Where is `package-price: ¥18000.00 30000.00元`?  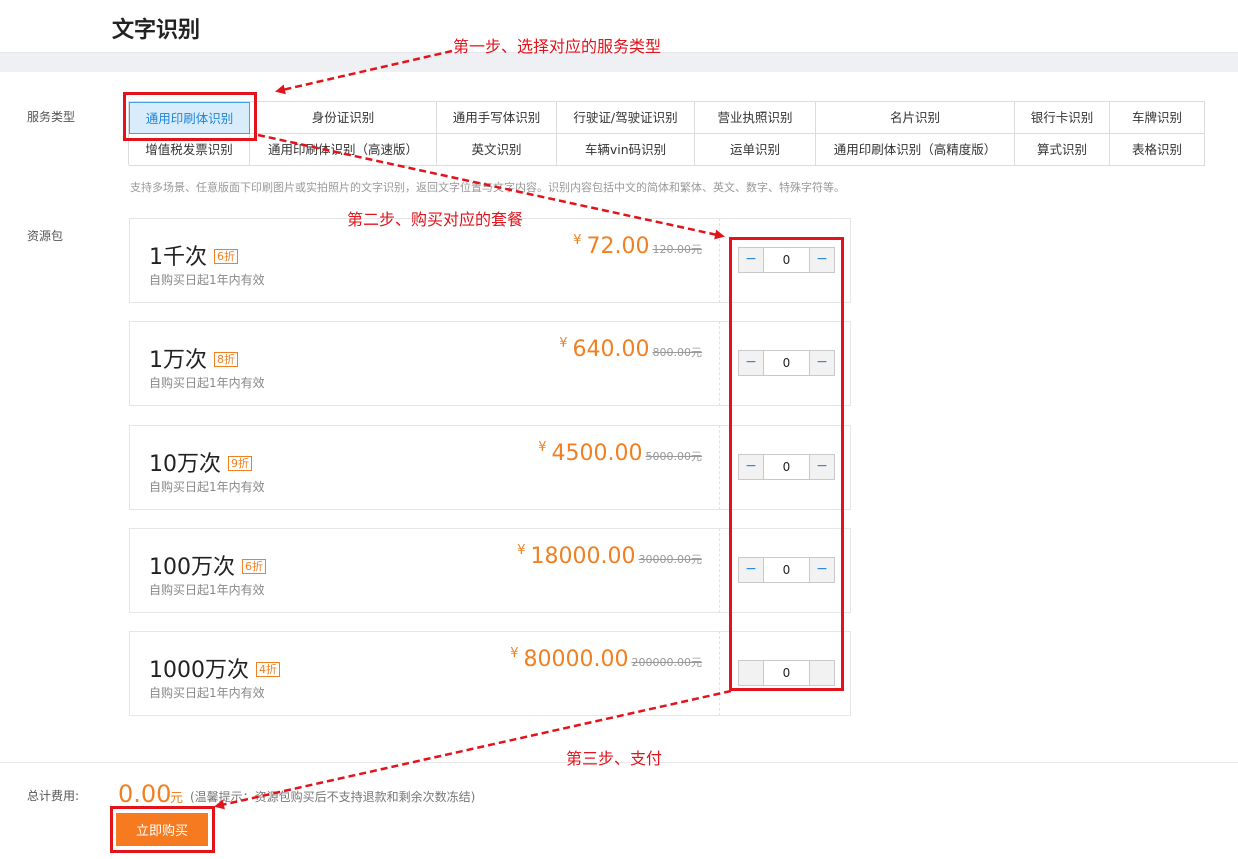 package-price: ¥18000.00 30000.00元 is located at coordinates (609, 556).